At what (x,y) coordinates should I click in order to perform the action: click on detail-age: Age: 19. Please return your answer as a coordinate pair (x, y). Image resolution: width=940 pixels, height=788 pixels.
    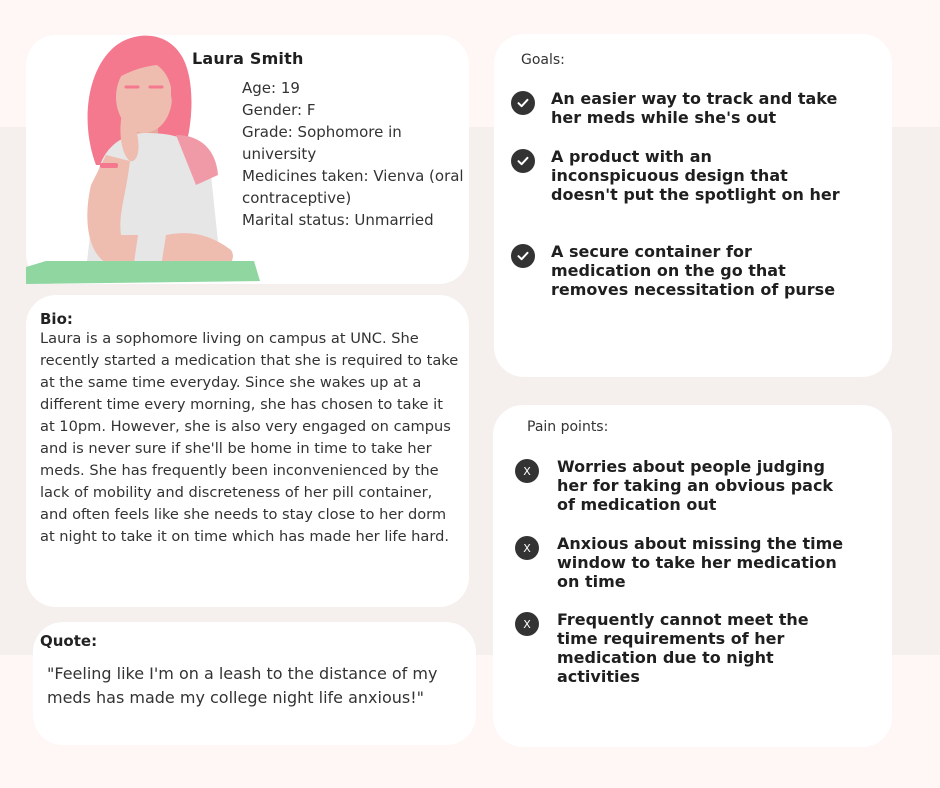
    Looking at the image, I should click on (271, 88).